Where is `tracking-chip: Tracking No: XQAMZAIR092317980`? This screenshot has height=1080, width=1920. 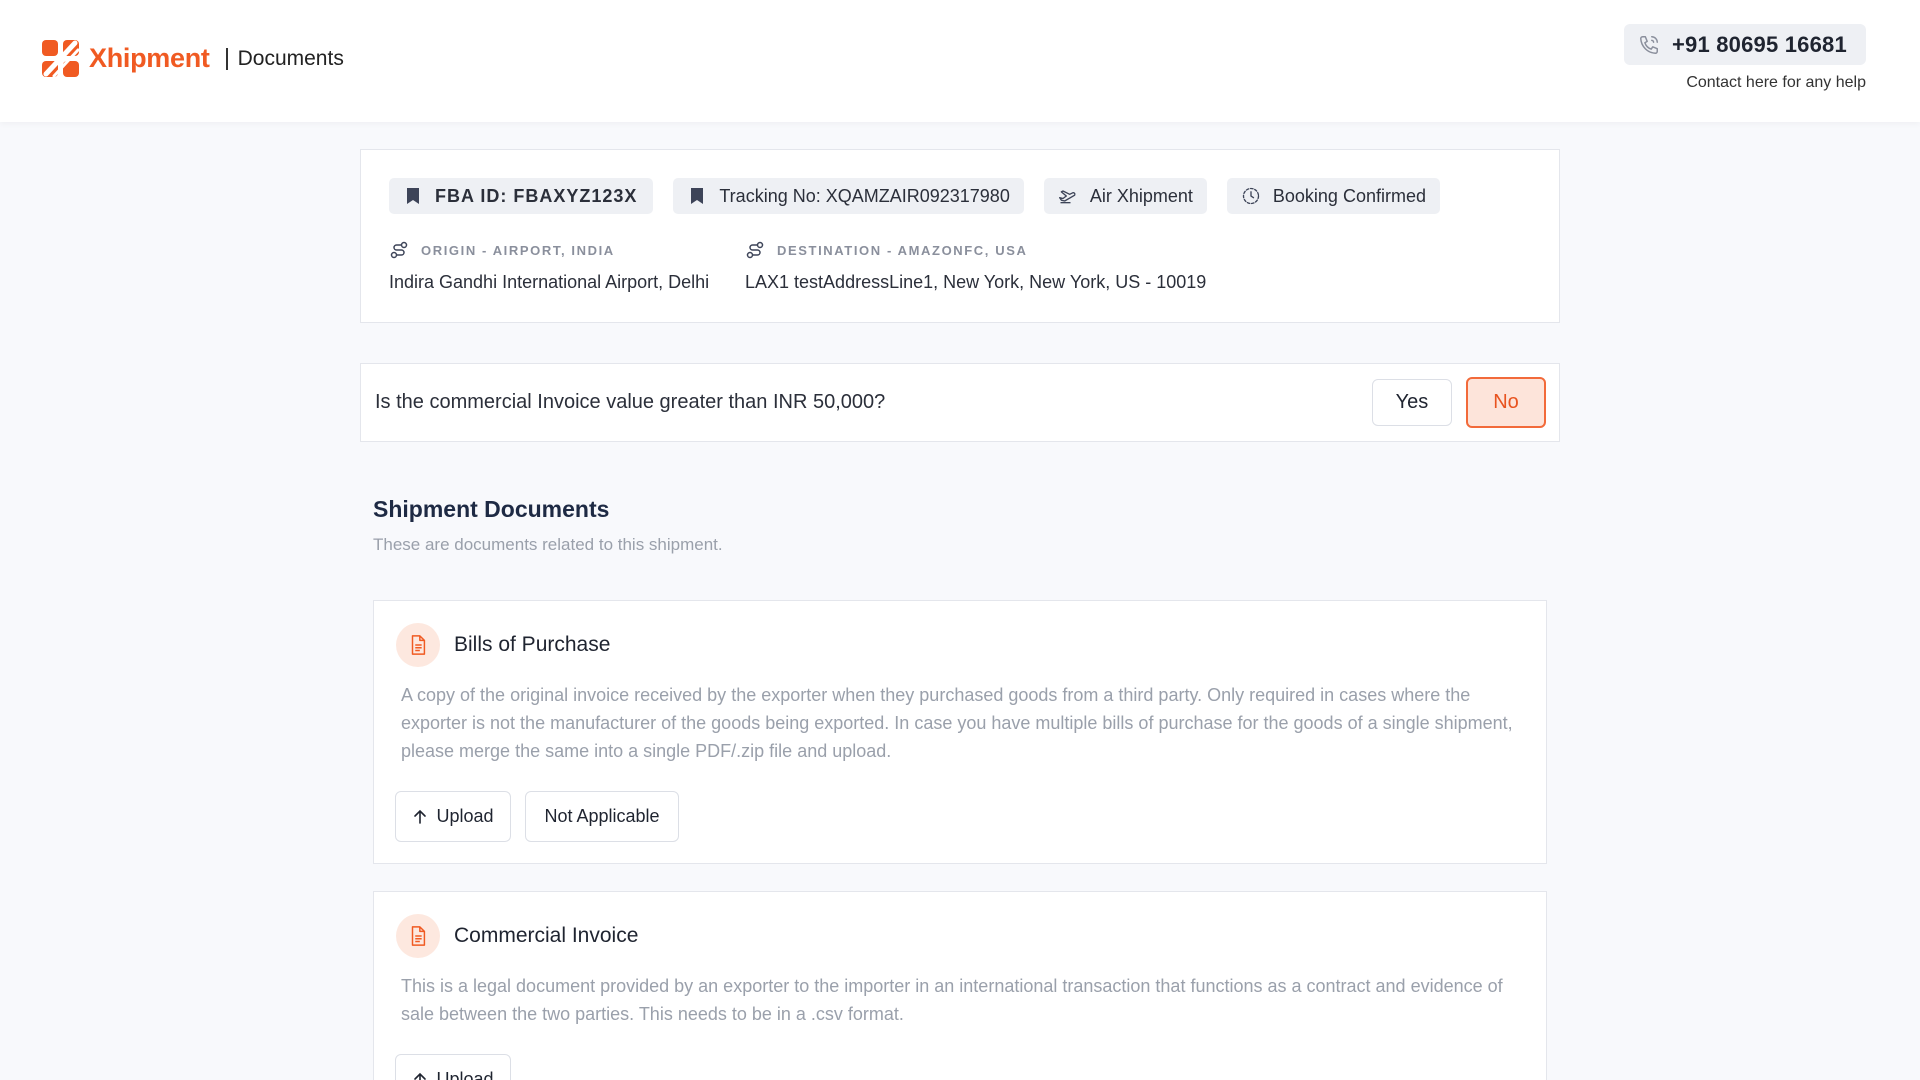
tracking-chip: Tracking No: XQAMZAIR092317980 is located at coordinates (848, 196).